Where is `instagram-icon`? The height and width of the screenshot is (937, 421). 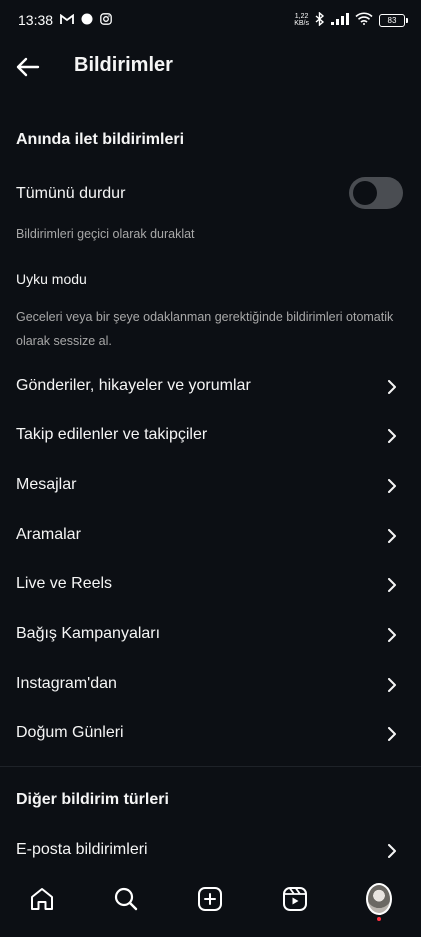
instagram-icon is located at coordinates (106, 20).